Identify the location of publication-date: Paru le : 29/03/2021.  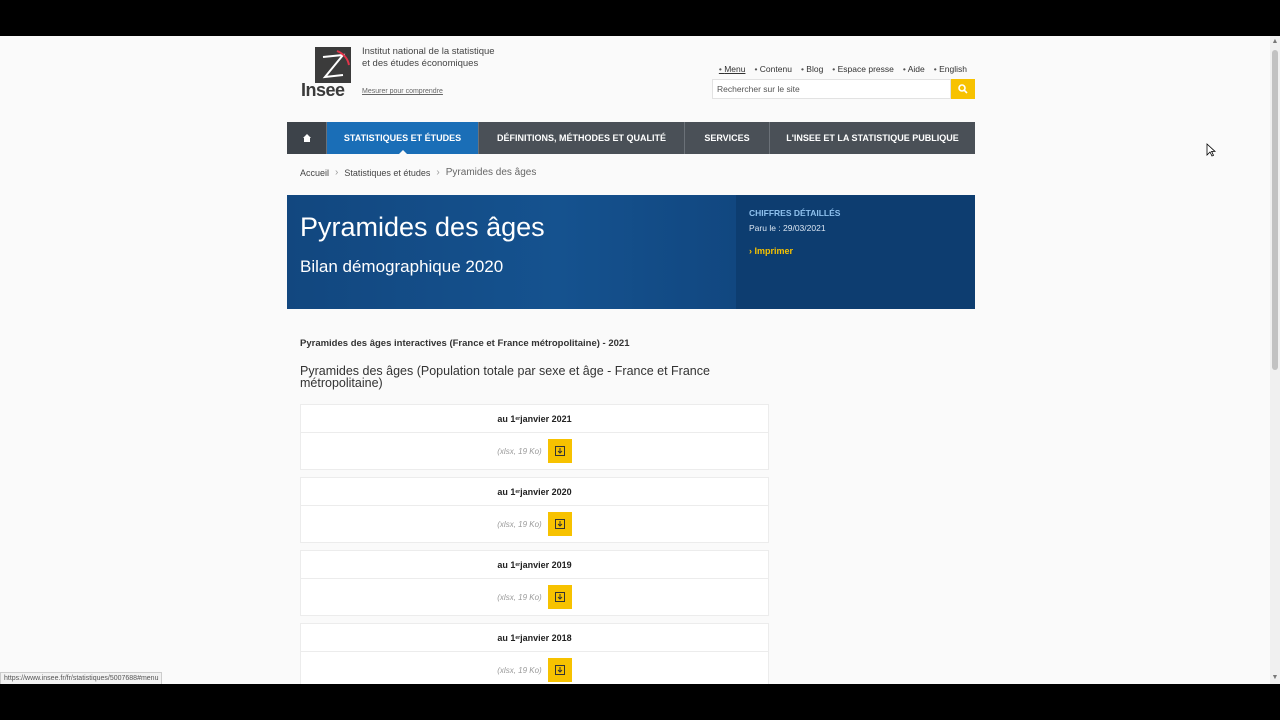
(787, 228).